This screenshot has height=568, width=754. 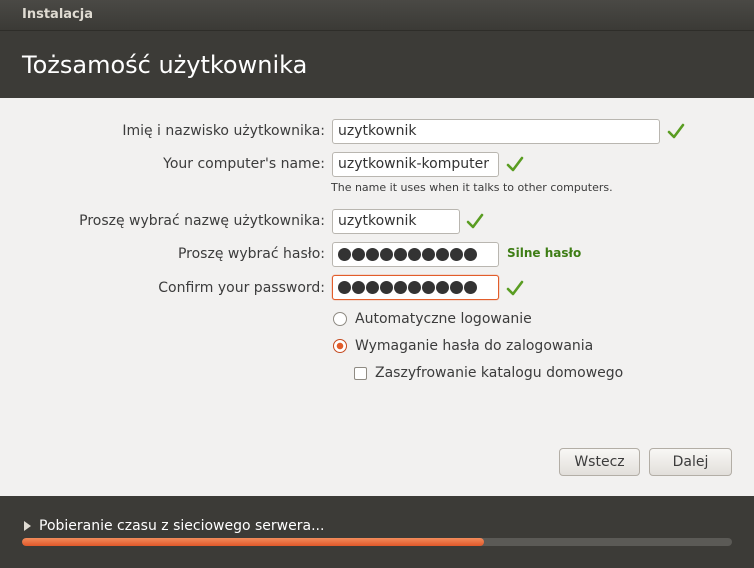 I want to click on computer-name-label: Your computer's name:, so click(x=244, y=164).